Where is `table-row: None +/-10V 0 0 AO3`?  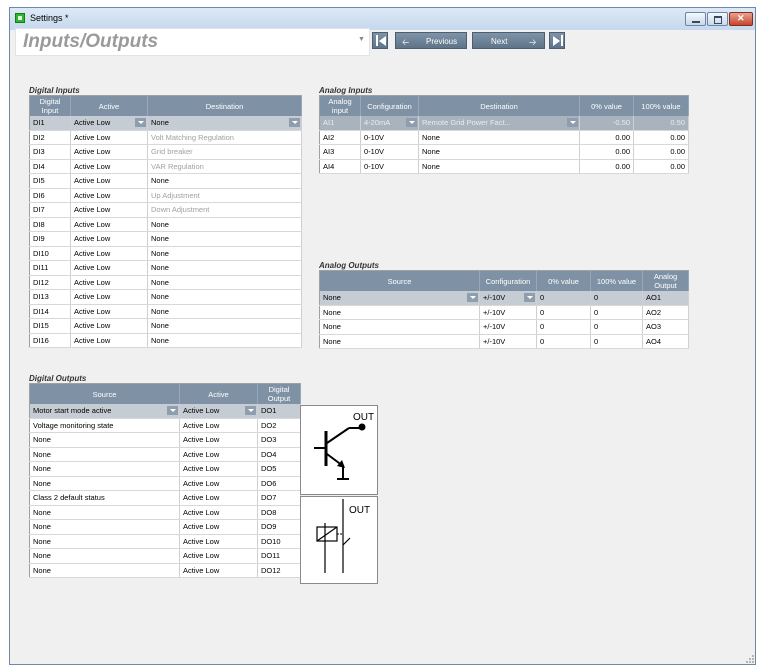
table-row: None +/-10V 0 0 AO3 is located at coordinates (504, 327).